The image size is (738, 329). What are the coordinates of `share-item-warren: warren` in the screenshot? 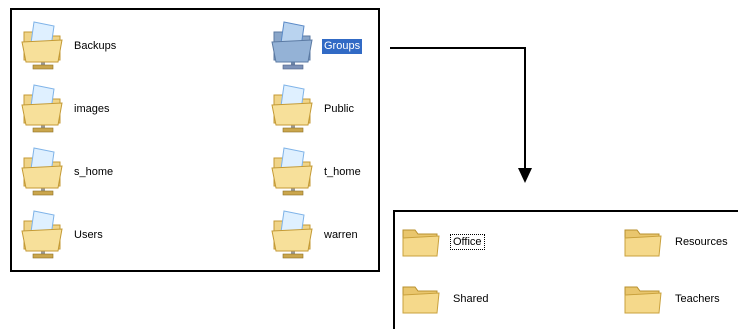 It's located at (315, 235).